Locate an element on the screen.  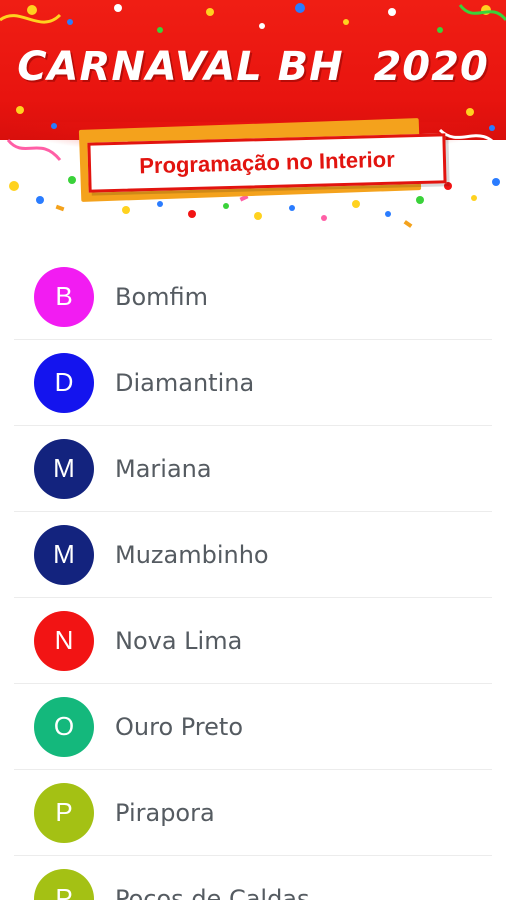
avatar: O is located at coordinates (64, 726).